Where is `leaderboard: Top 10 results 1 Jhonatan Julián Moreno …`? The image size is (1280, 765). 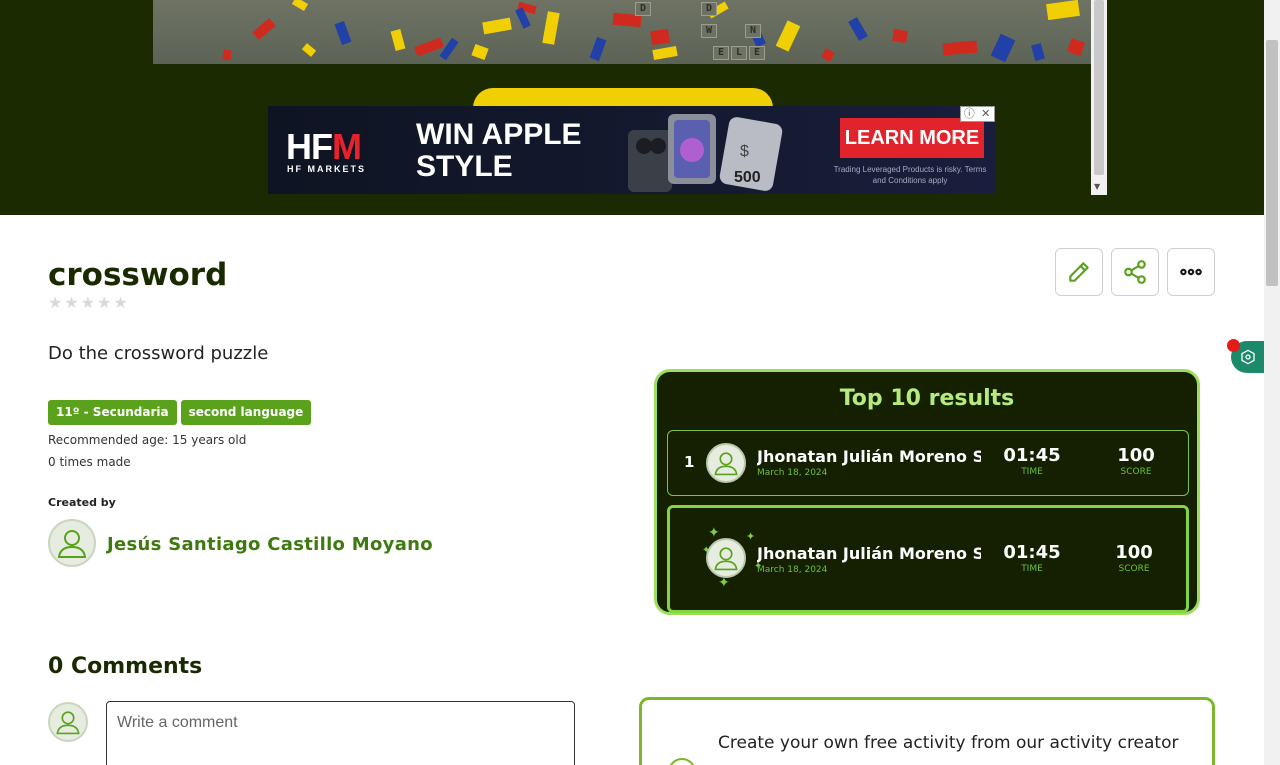 leaderboard: Top 10 results 1 Jhonatan Julián Moreno … is located at coordinates (927, 492).